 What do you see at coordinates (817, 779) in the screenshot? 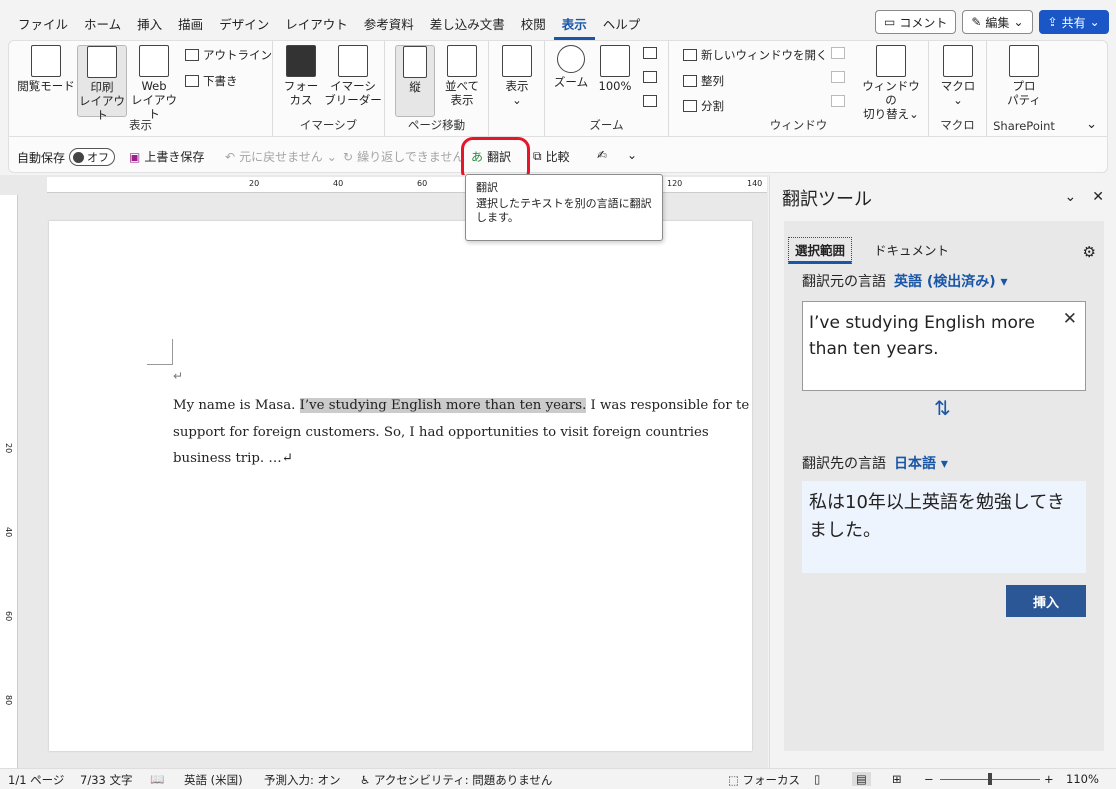
I see `read-mode-status-icon: ▯` at bounding box center [817, 779].